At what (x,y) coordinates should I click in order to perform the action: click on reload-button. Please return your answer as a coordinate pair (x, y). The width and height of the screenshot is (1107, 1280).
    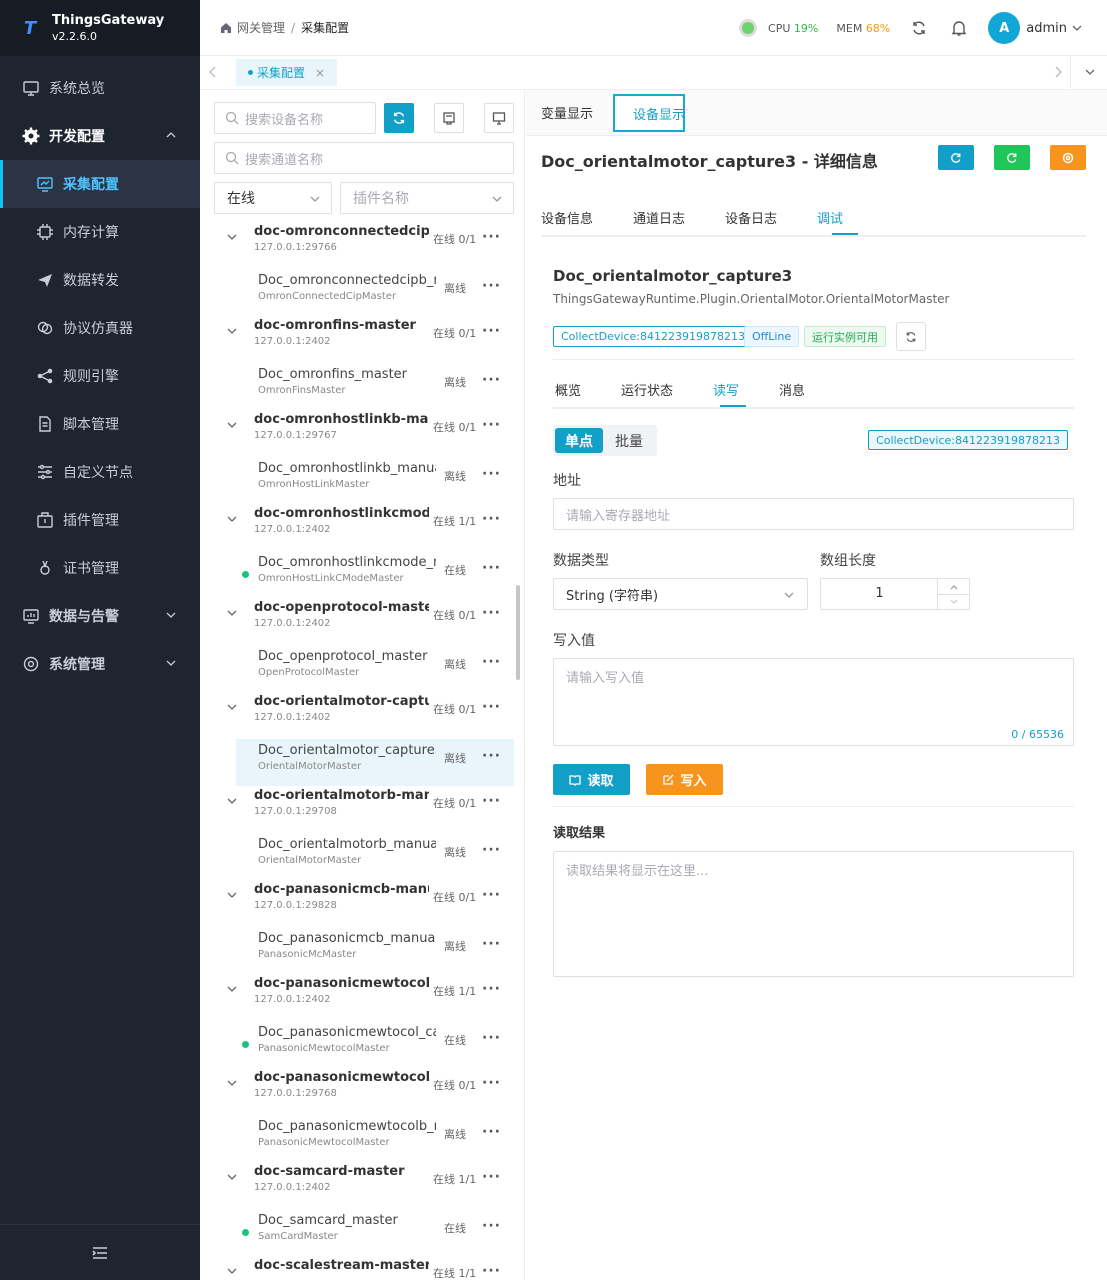
    Looking at the image, I should click on (956, 157).